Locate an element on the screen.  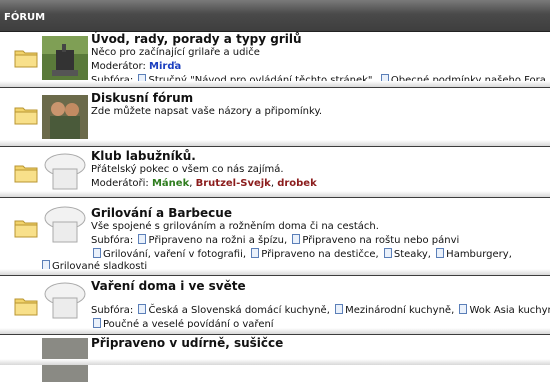
moderator-label: Moderátor: is located at coordinates (118, 66).